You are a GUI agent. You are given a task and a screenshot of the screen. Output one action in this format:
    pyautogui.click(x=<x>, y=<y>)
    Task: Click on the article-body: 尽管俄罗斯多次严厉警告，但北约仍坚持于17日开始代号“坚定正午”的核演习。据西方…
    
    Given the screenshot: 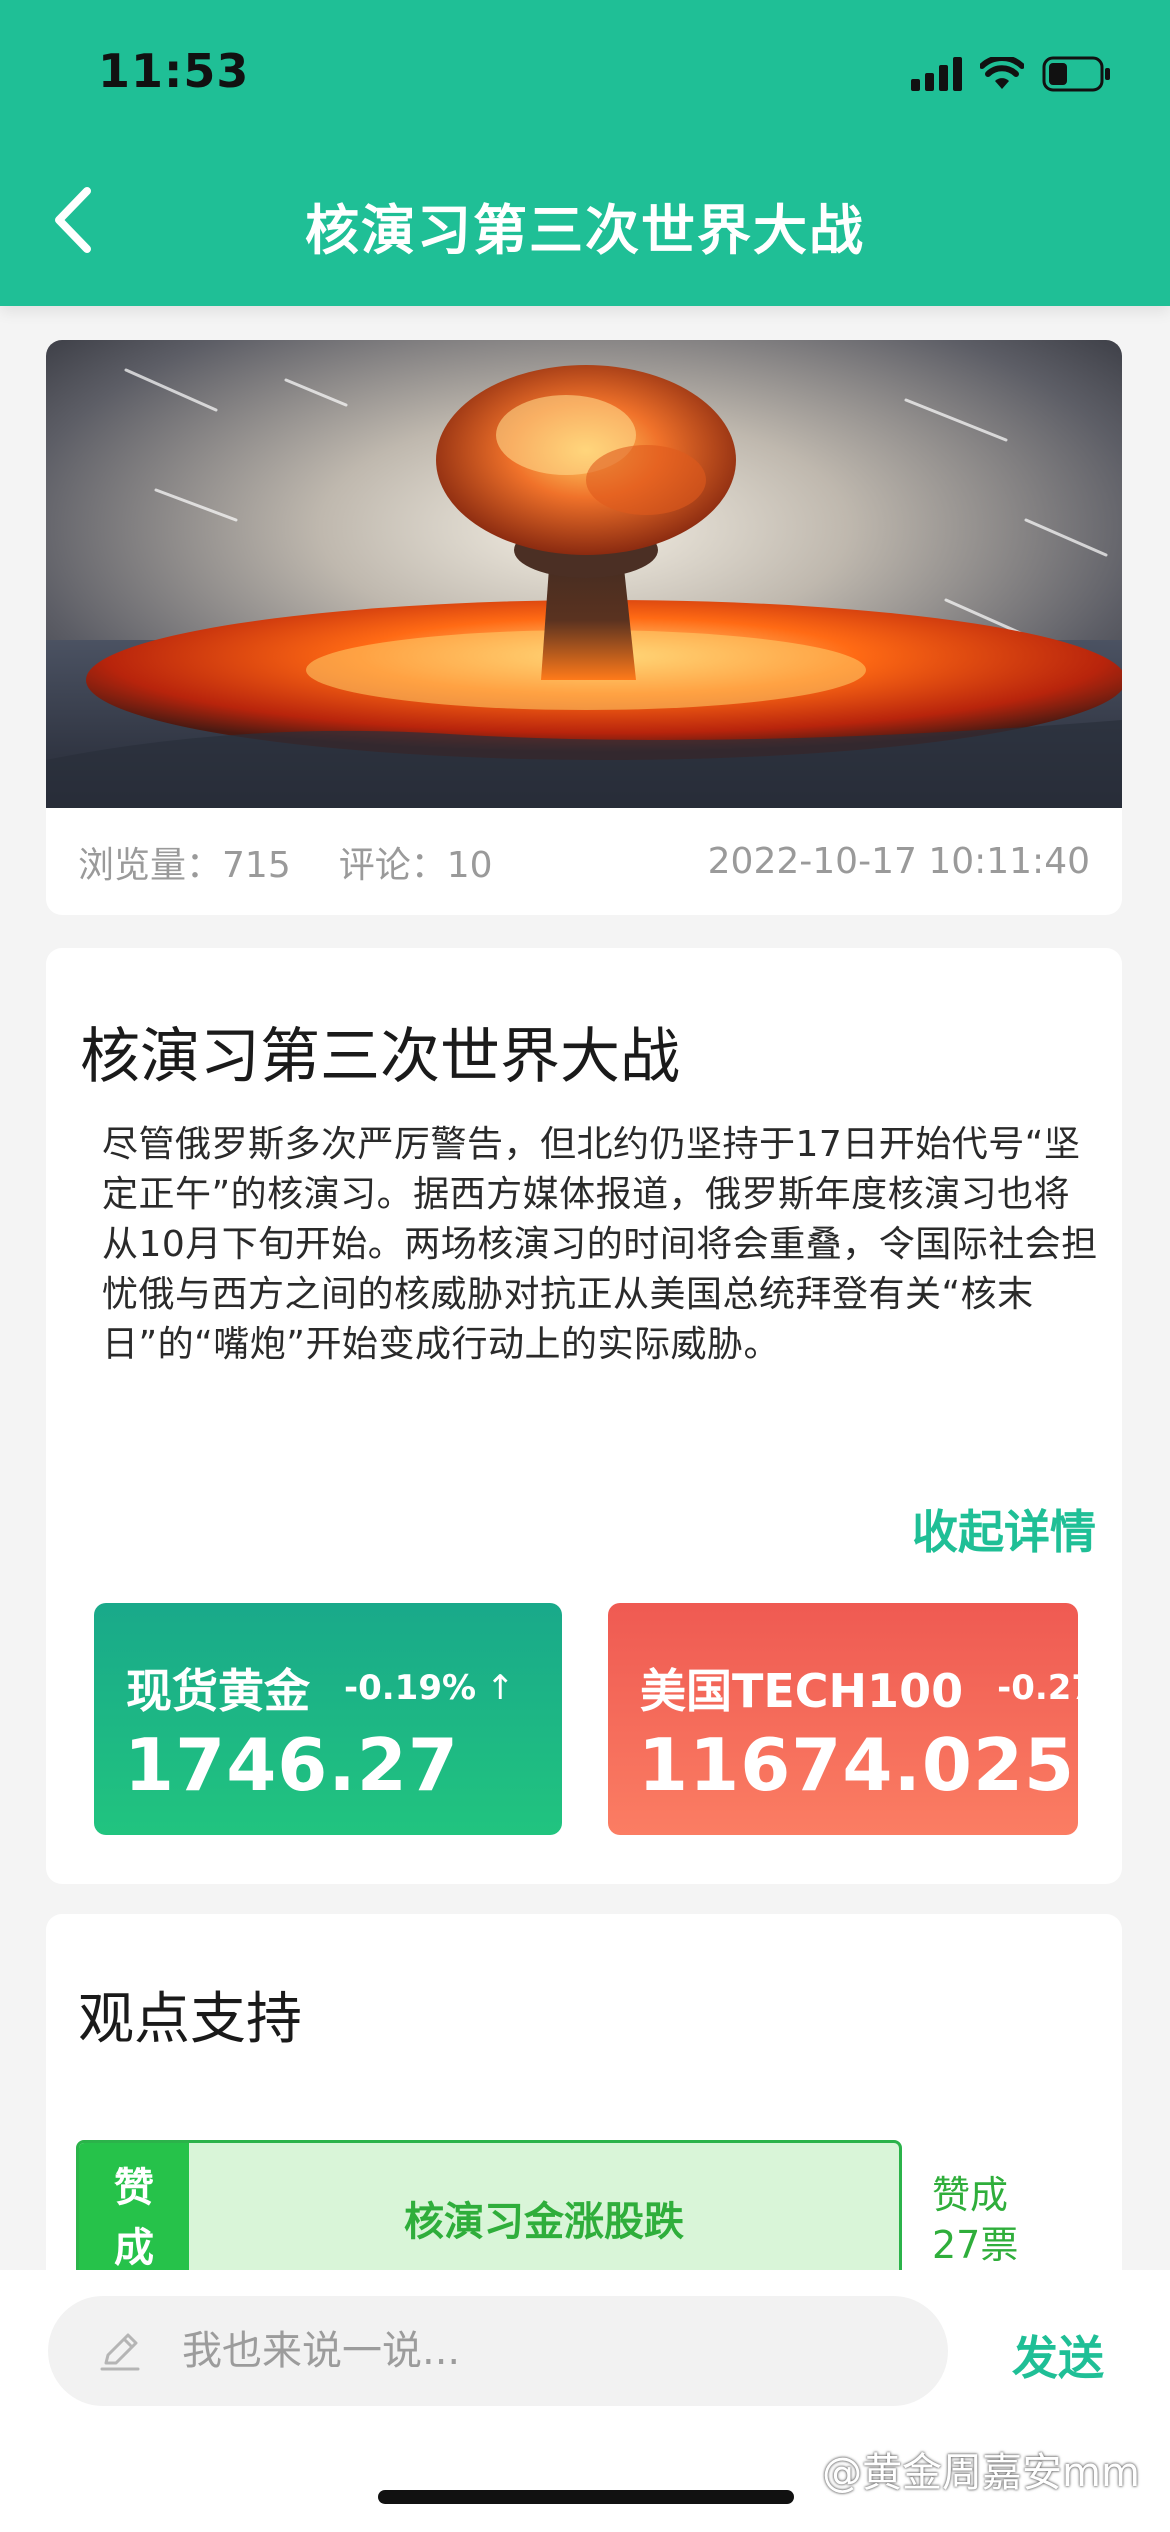 What is the action you would take?
    pyautogui.click(x=600, y=1244)
    